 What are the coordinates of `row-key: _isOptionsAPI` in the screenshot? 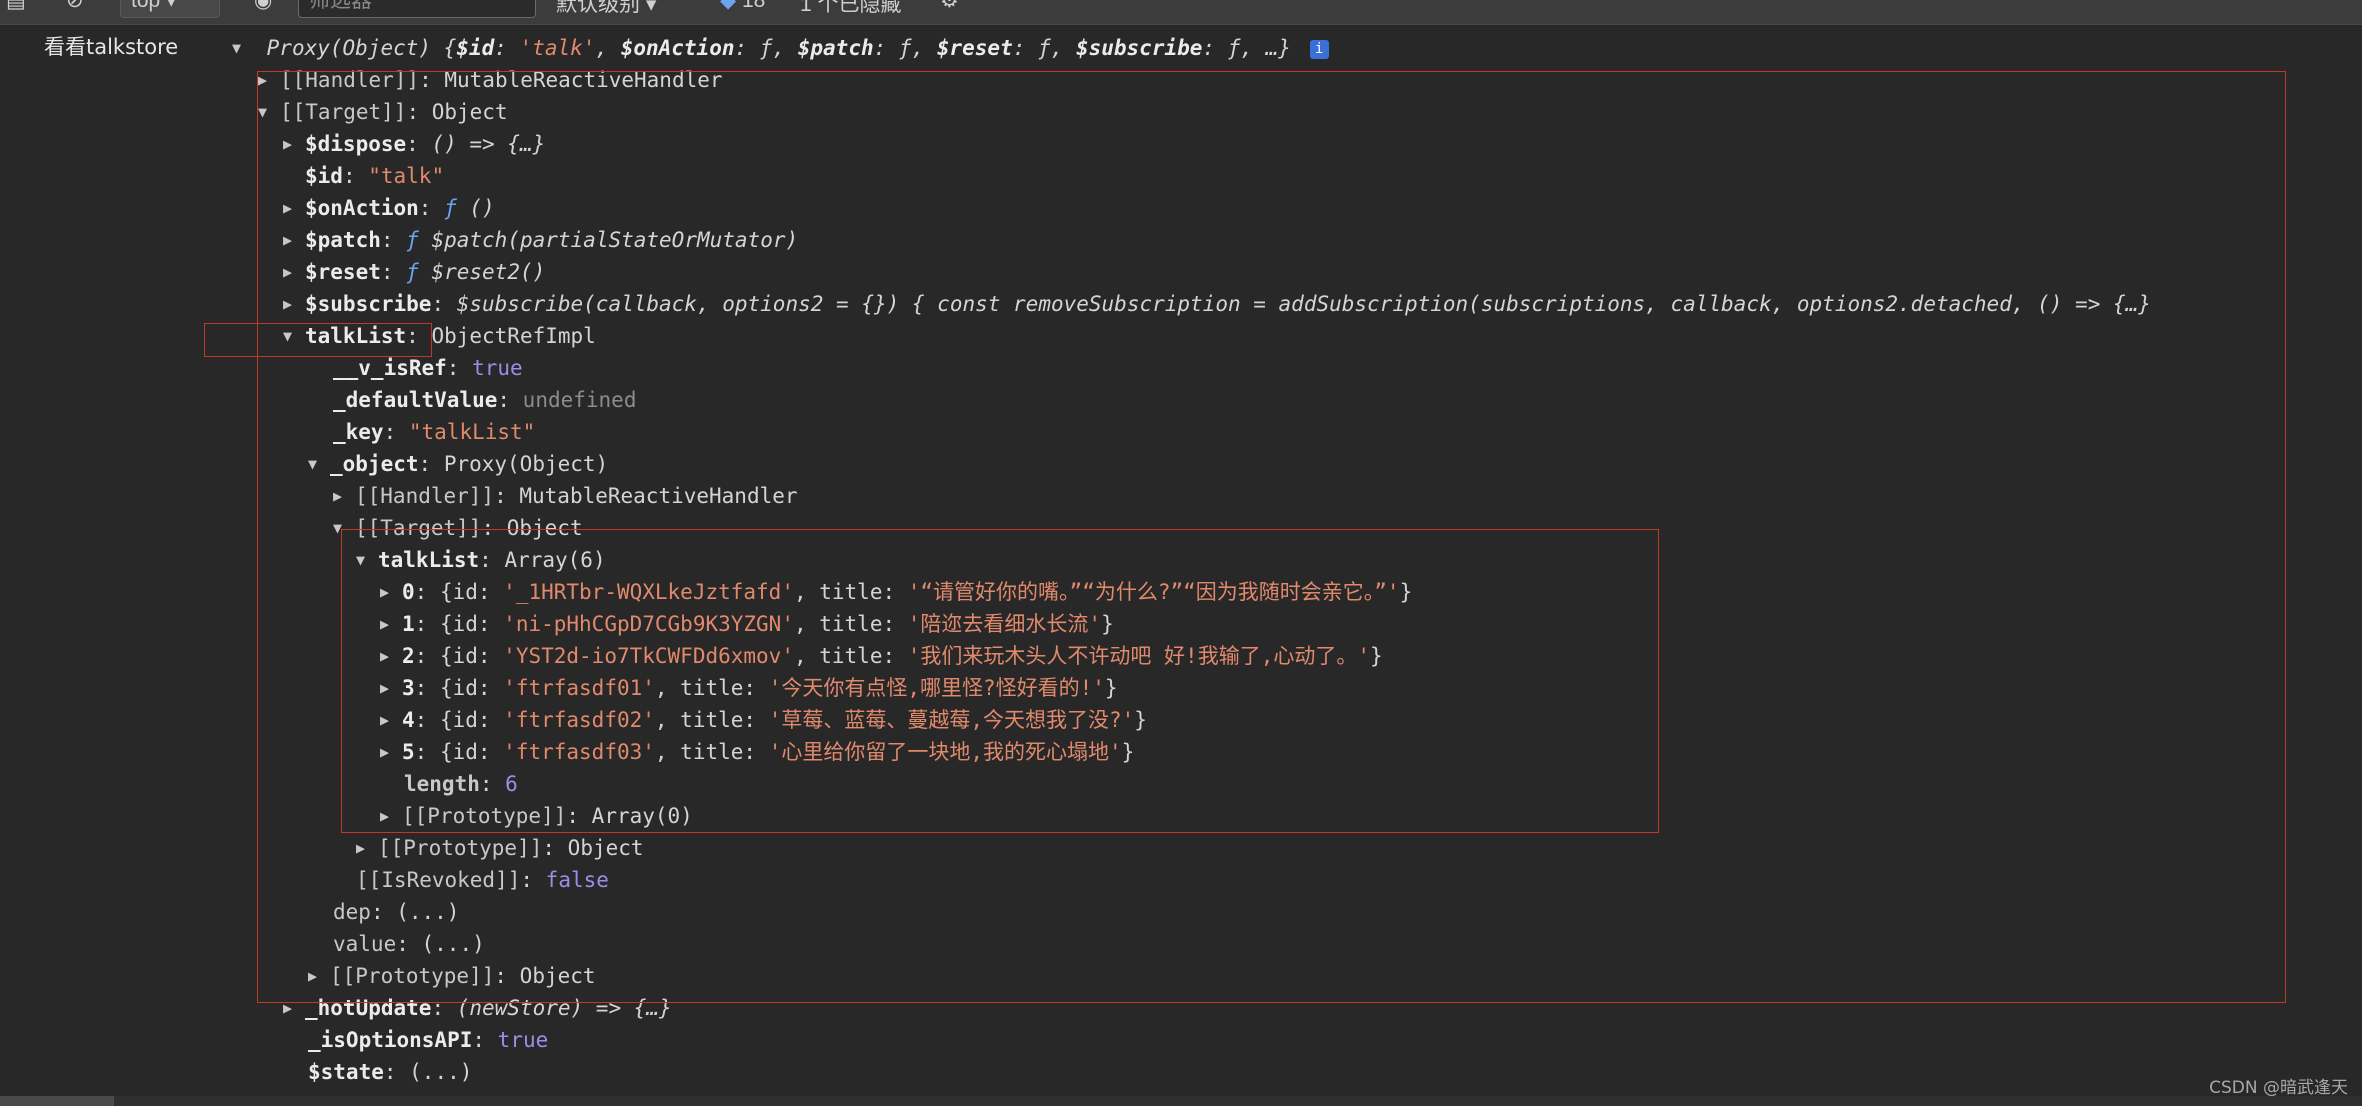 It's located at (390, 1040).